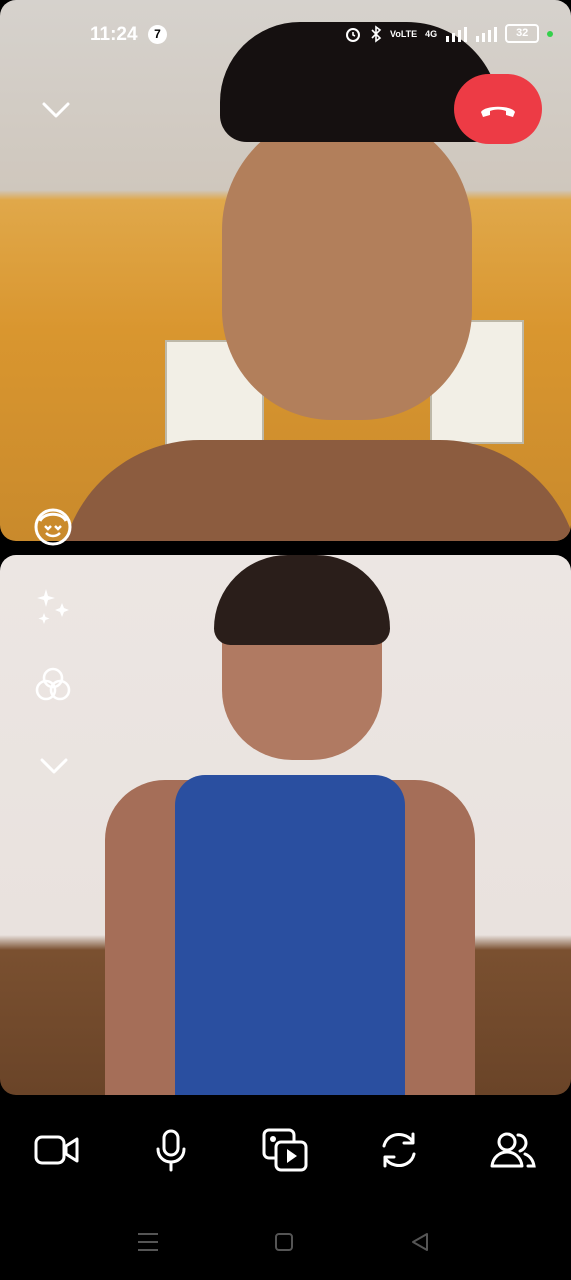 The width and height of the screenshot is (571, 1280). What do you see at coordinates (285, 36) in the screenshot?
I see `status-bar: 11:24 7 VoLTE 4G 32` at bounding box center [285, 36].